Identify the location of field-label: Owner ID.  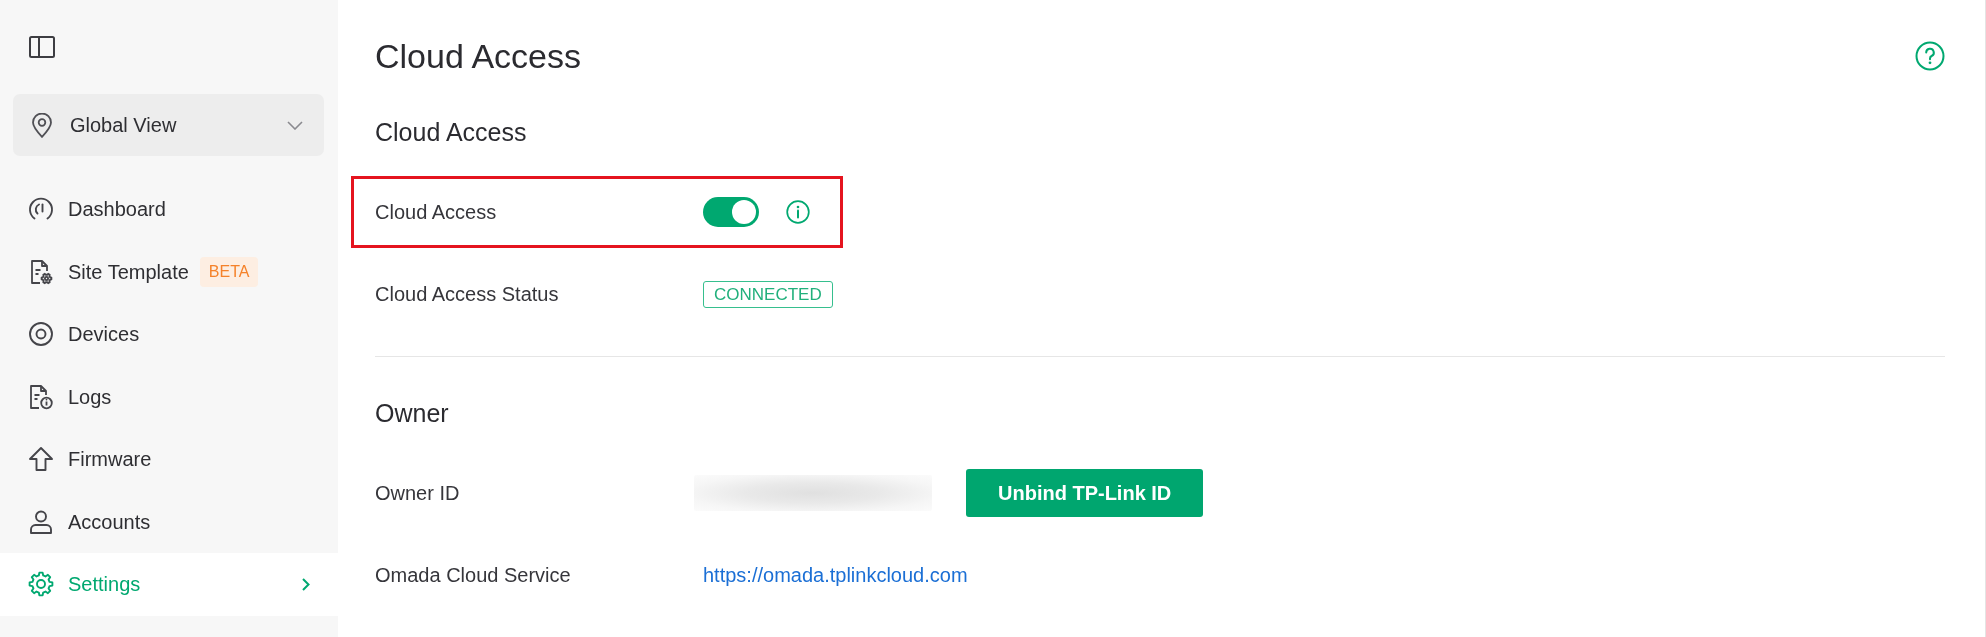
(418, 493).